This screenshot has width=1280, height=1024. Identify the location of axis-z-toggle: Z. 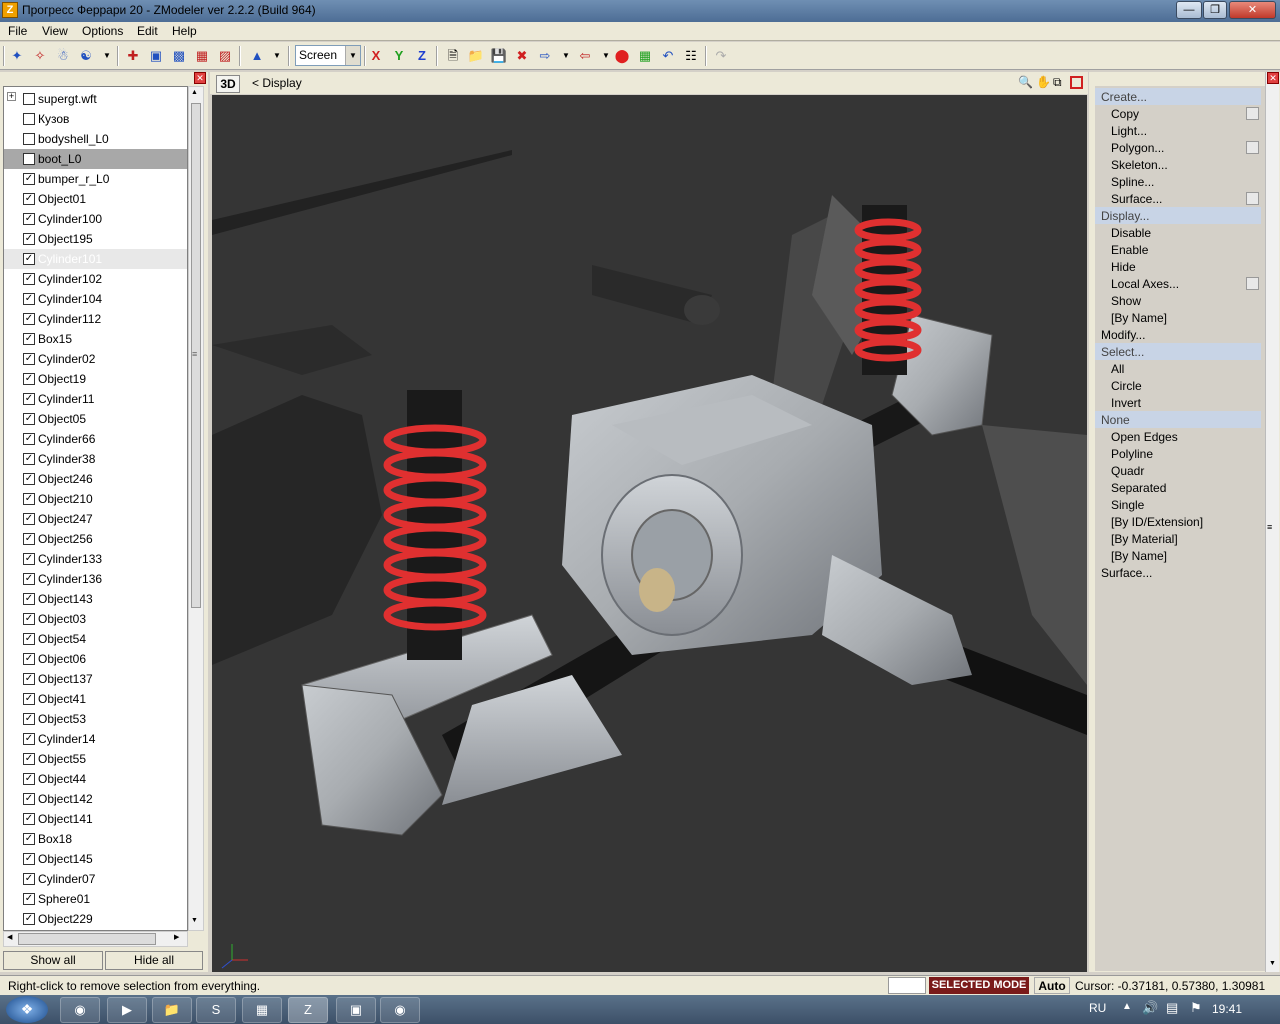
(422, 56).